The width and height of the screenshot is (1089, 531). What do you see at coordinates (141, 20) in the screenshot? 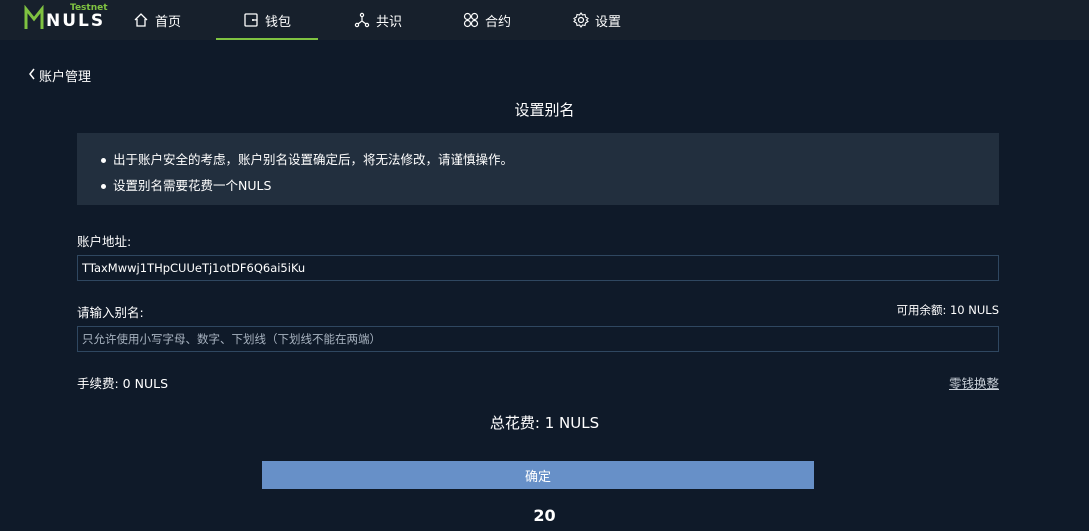
I see `home-icon` at bounding box center [141, 20].